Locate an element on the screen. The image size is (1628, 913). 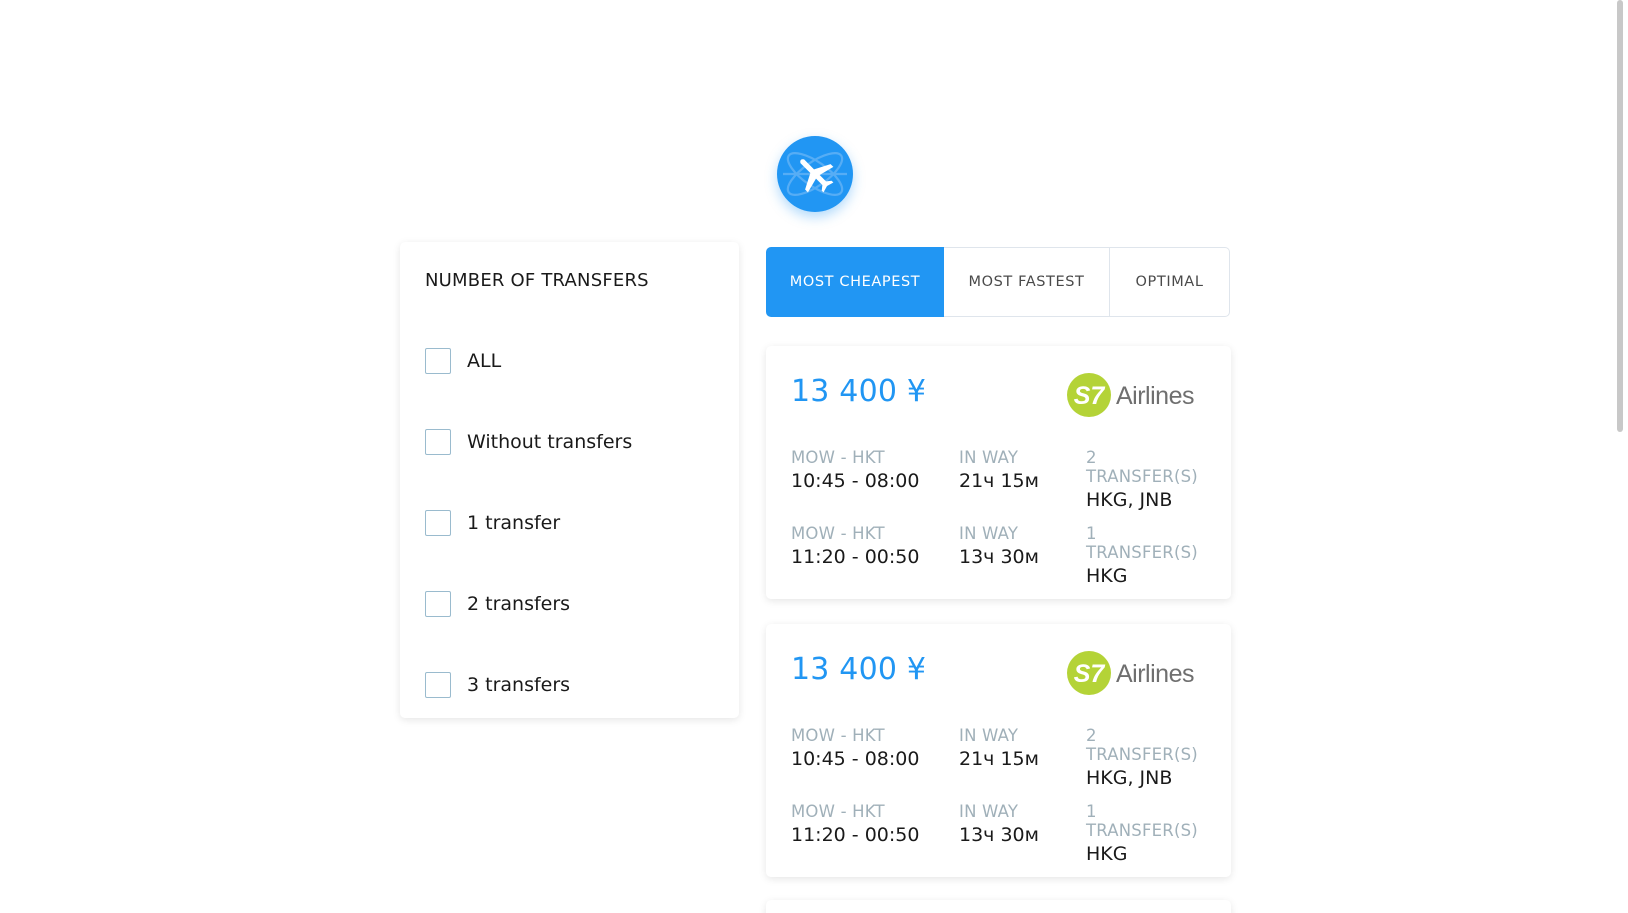
sort-tabs: MOST CHEAPEST MOST FASTEST OPTIMAL is located at coordinates (998, 282).